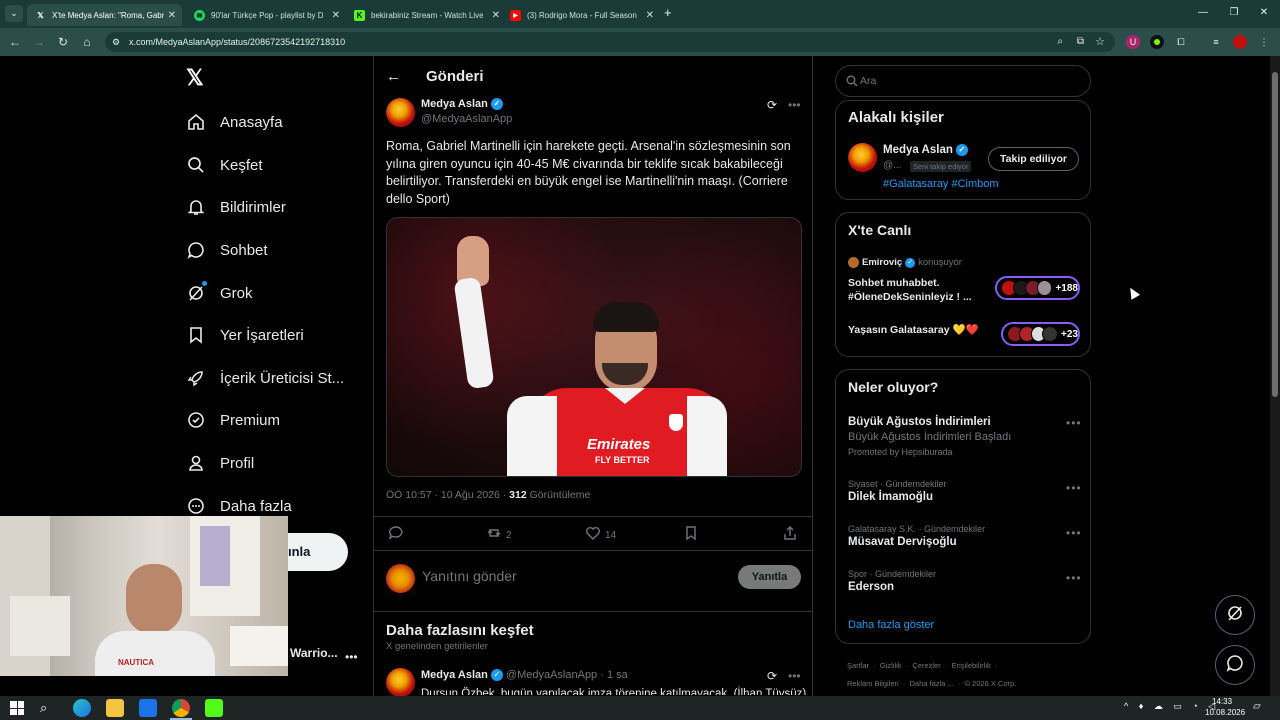 The image size is (1280, 720). What do you see at coordinates (1275, 234) in the screenshot?
I see `scrollbar-thumb` at bounding box center [1275, 234].